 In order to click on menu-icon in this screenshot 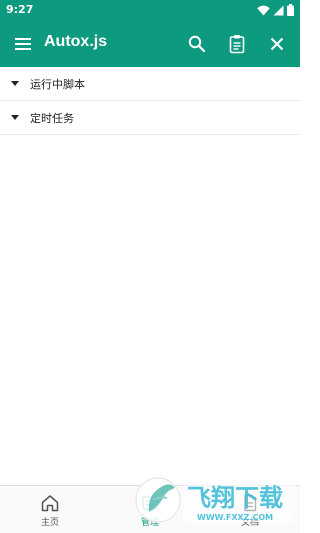, I will do `click(23, 44)`.